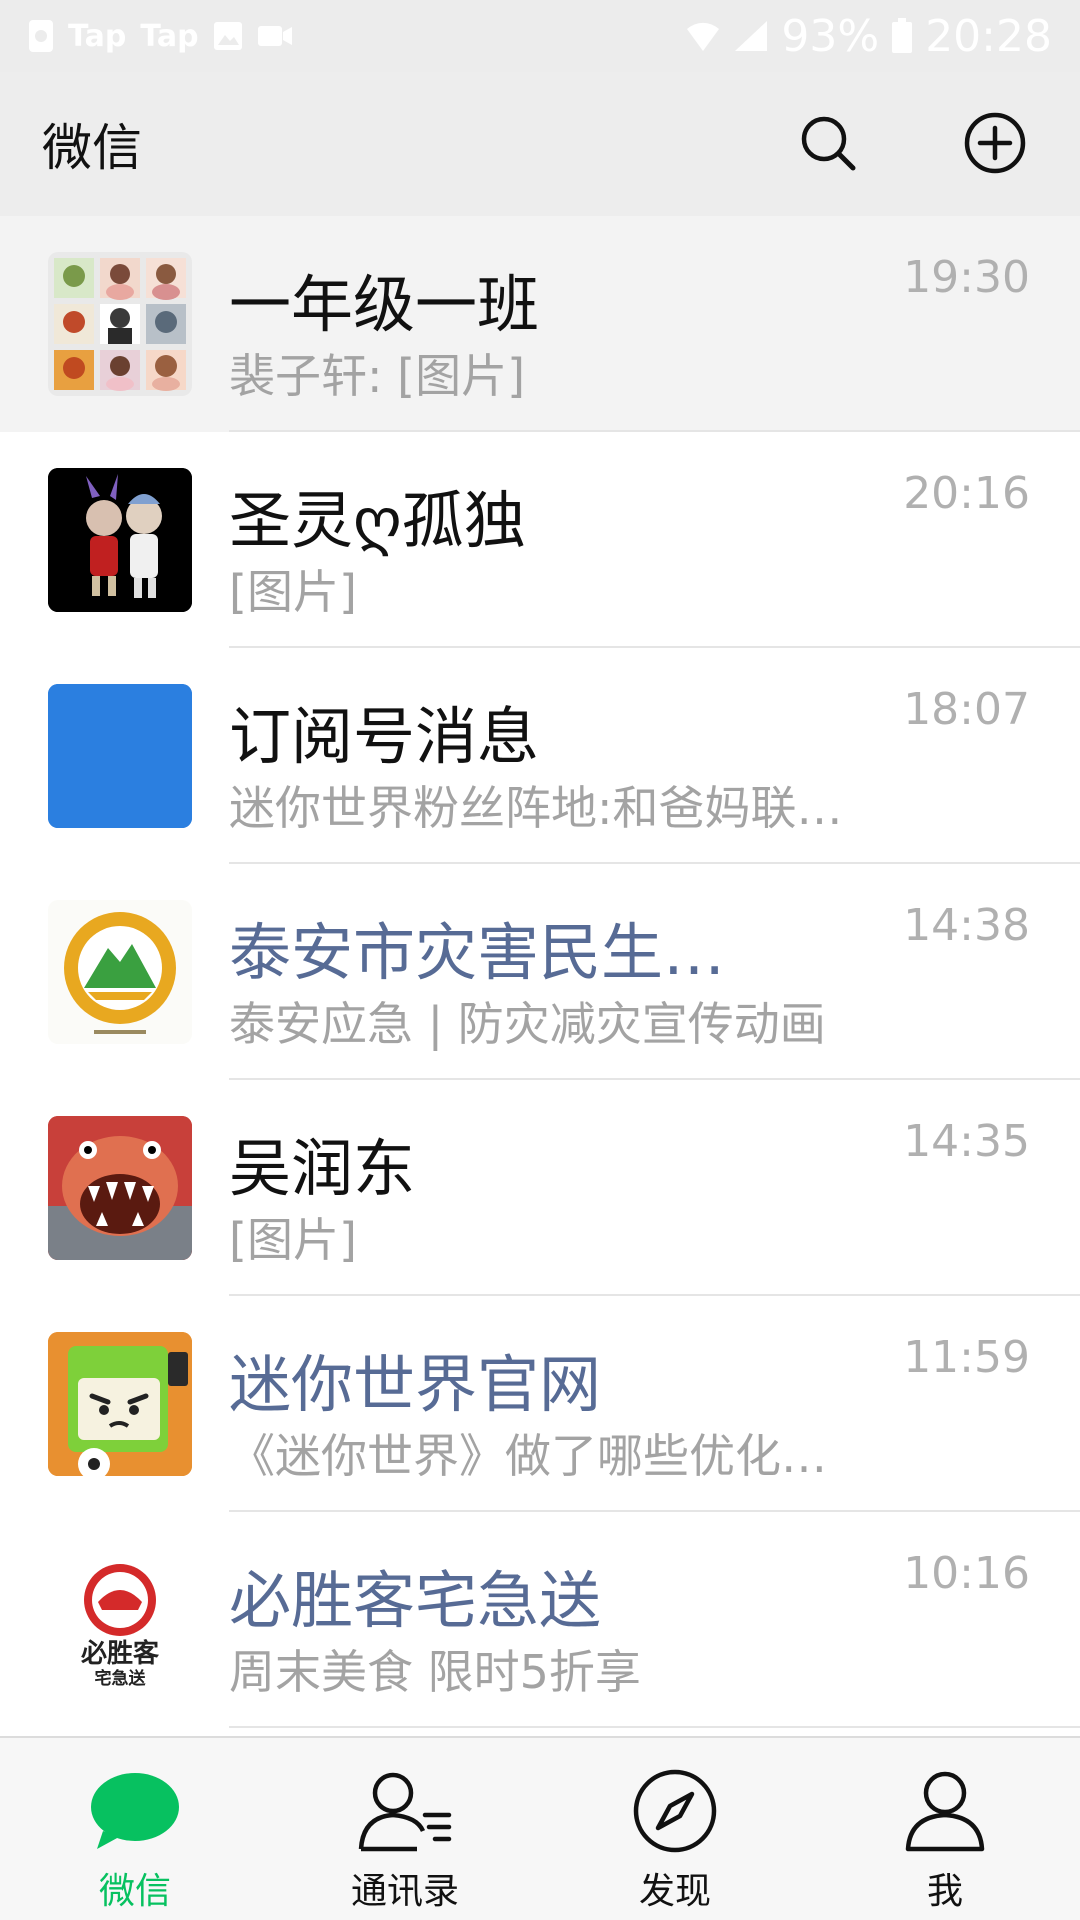 This screenshot has height=1920, width=1080. Describe the element at coordinates (966, 1141) in the screenshot. I see `chat-time: 14:35` at that location.